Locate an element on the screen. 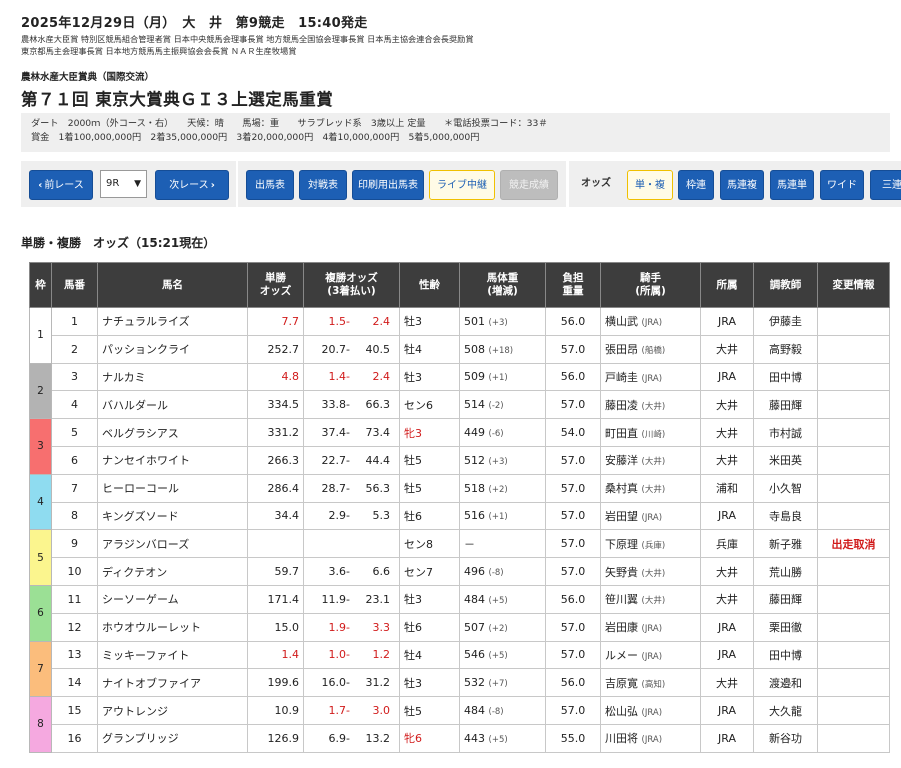 The image size is (901, 768). place-odds-cell: 11.9- 23.1 is located at coordinates (351, 599).